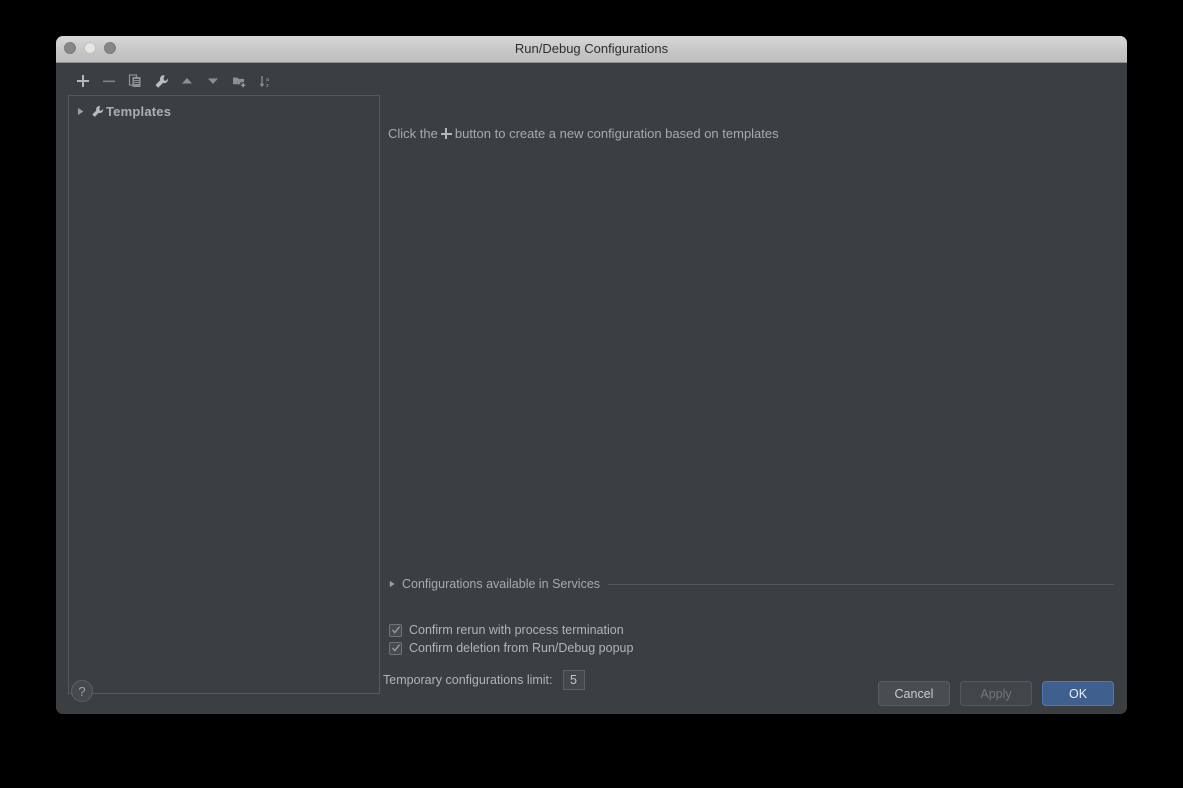 This screenshot has height=788, width=1183. I want to click on arrow-down-icon, so click(213, 81).